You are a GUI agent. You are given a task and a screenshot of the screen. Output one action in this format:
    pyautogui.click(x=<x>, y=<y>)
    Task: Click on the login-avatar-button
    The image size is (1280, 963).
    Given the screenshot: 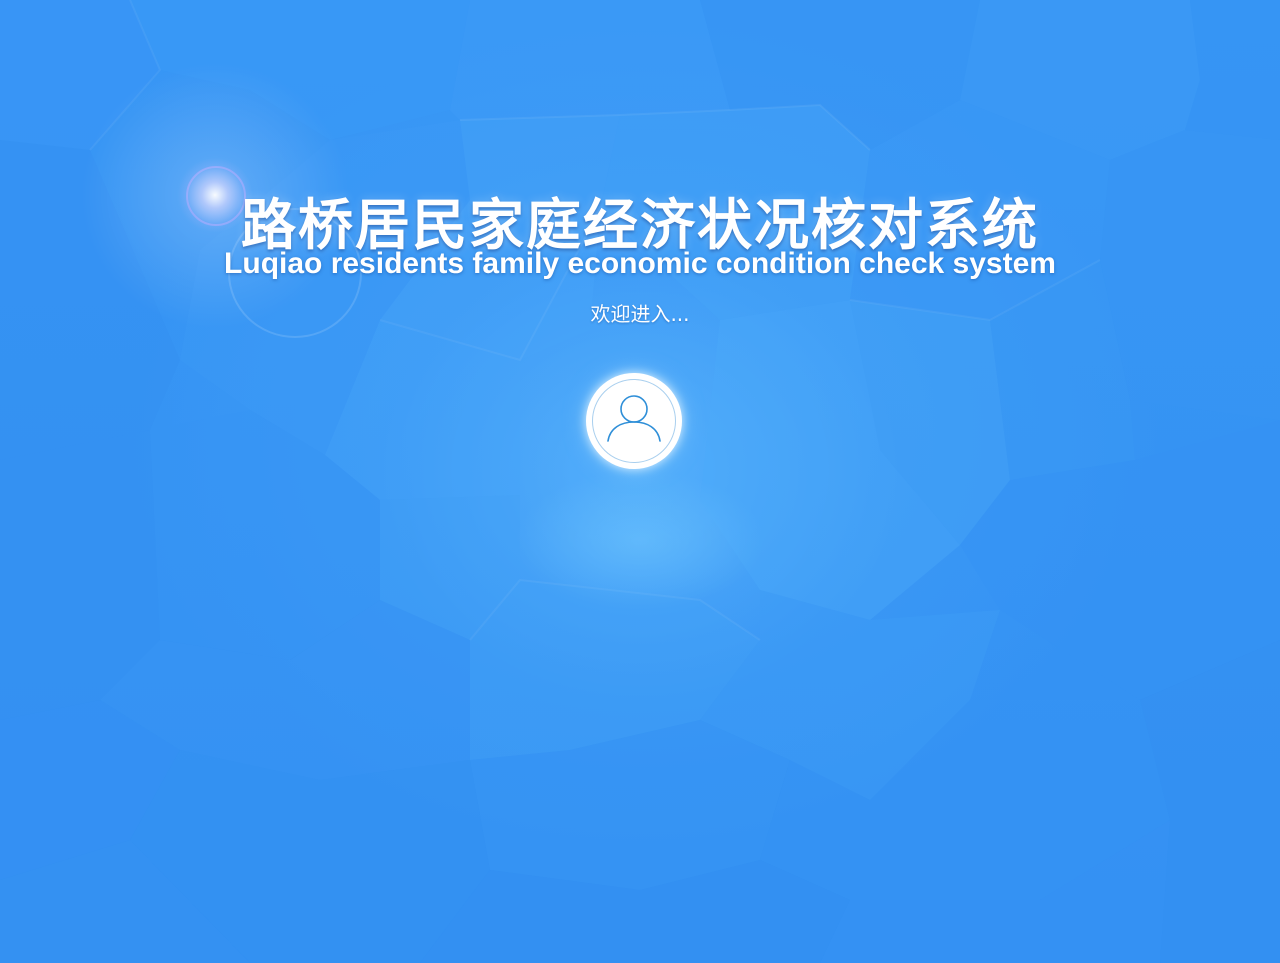 What is the action you would take?
    pyautogui.click(x=634, y=421)
    